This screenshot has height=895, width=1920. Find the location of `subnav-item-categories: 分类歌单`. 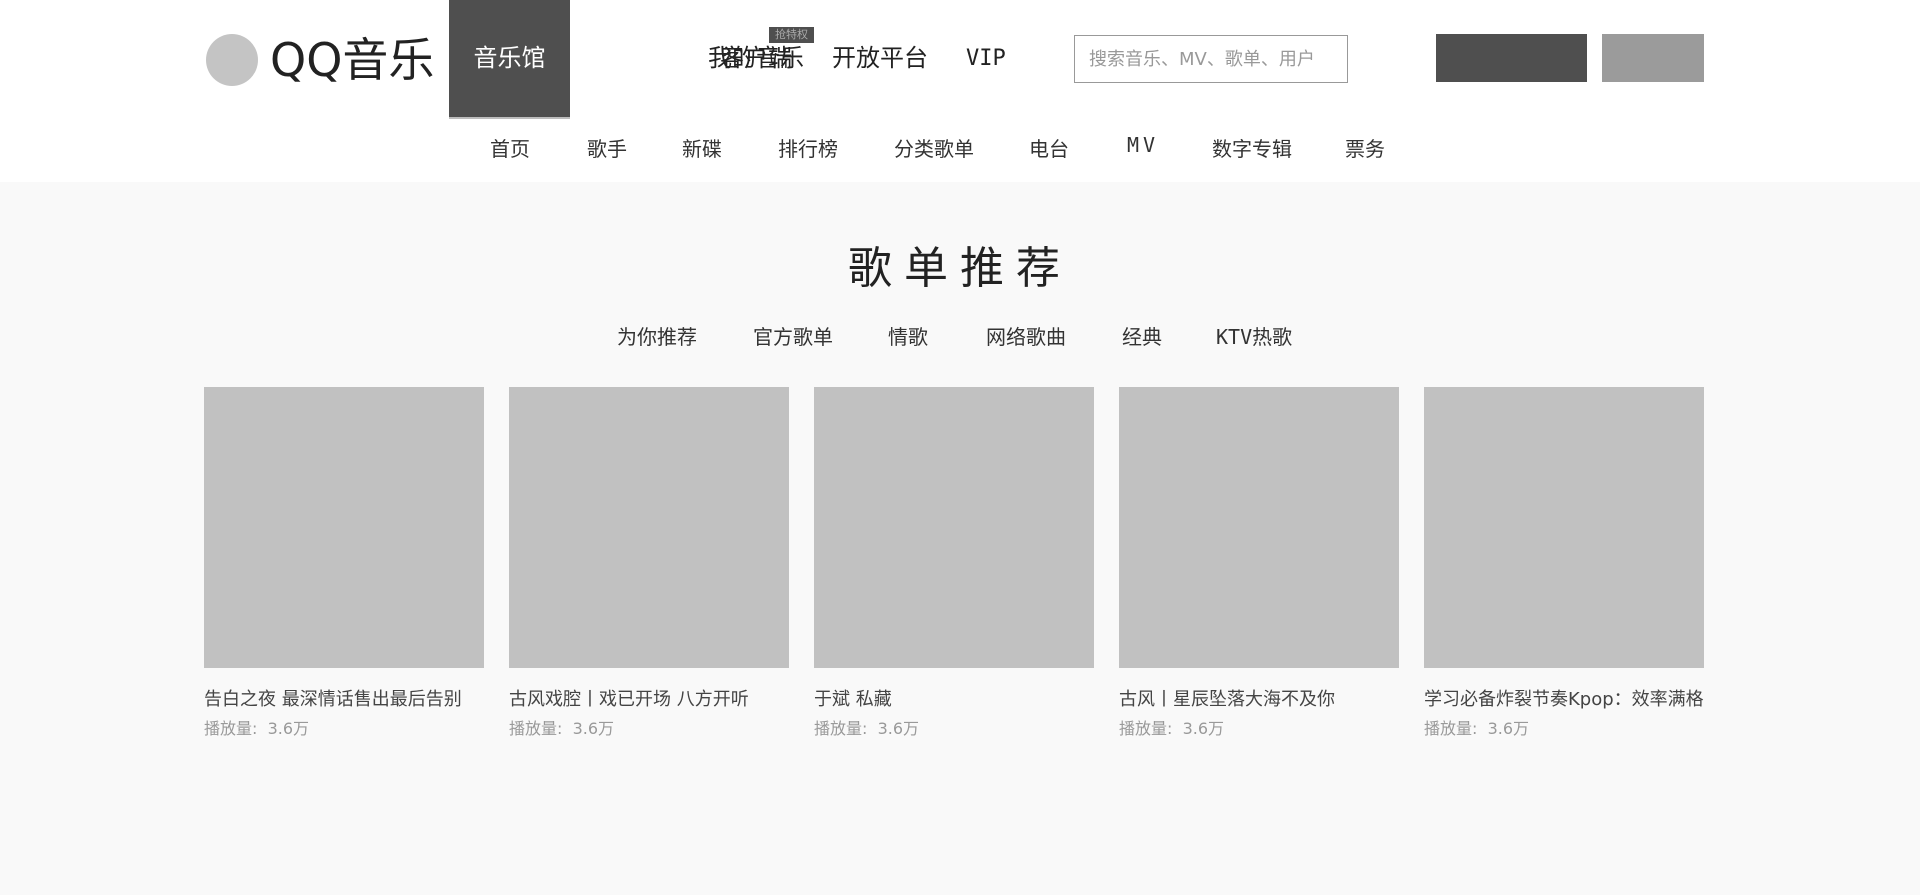

subnav-item-categories: 分类歌单 is located at coordinates (934, 147).